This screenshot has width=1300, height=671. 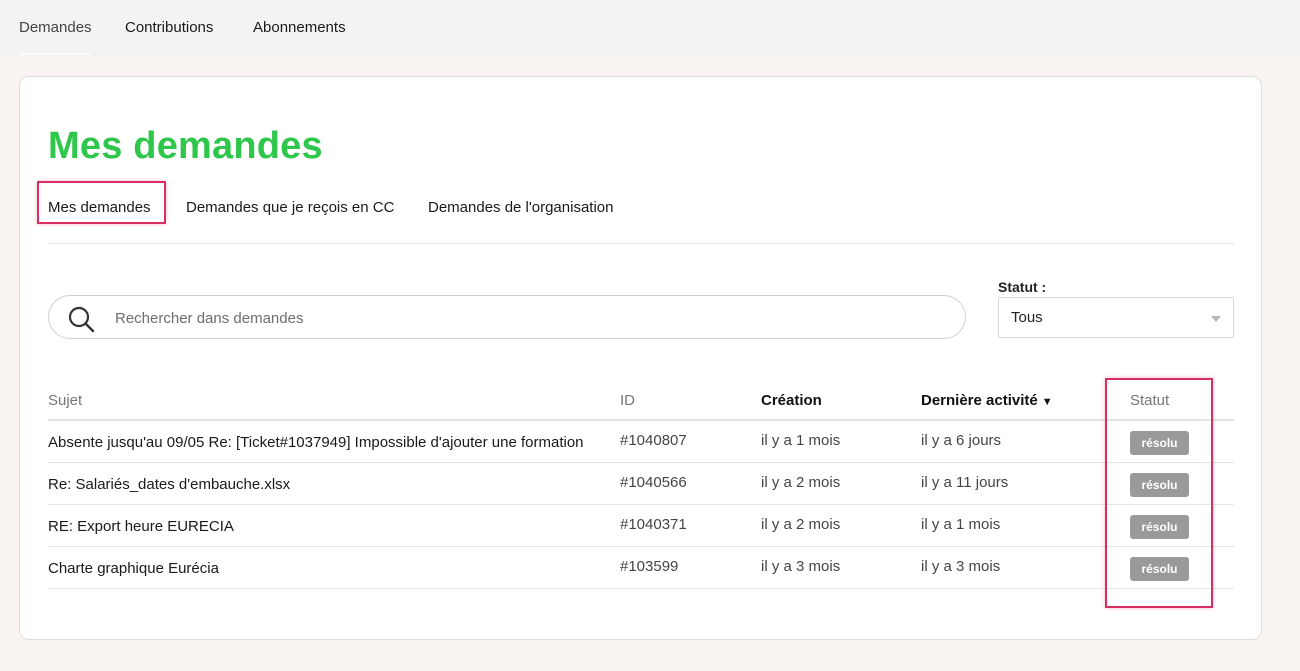 I want to click on search-input, so click(x=525, y=318).